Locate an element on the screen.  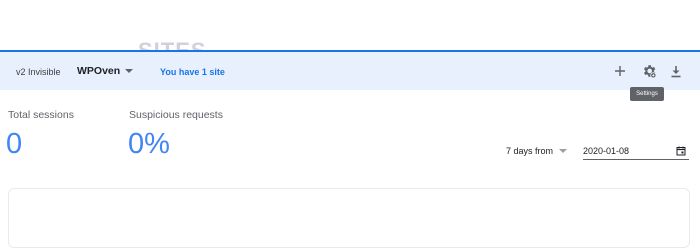
key-type-label: v2 Invisible is located at coordinates (38, 72).